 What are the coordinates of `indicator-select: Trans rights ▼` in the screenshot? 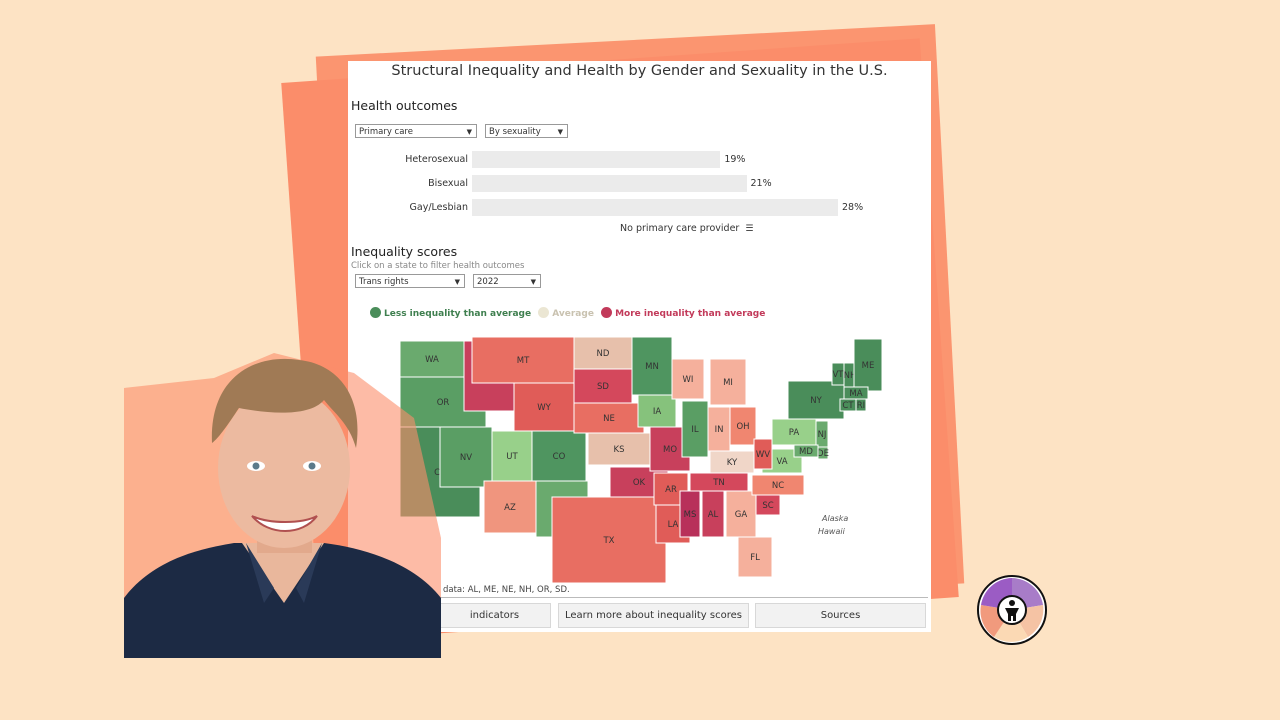 It's located at (410, 281).